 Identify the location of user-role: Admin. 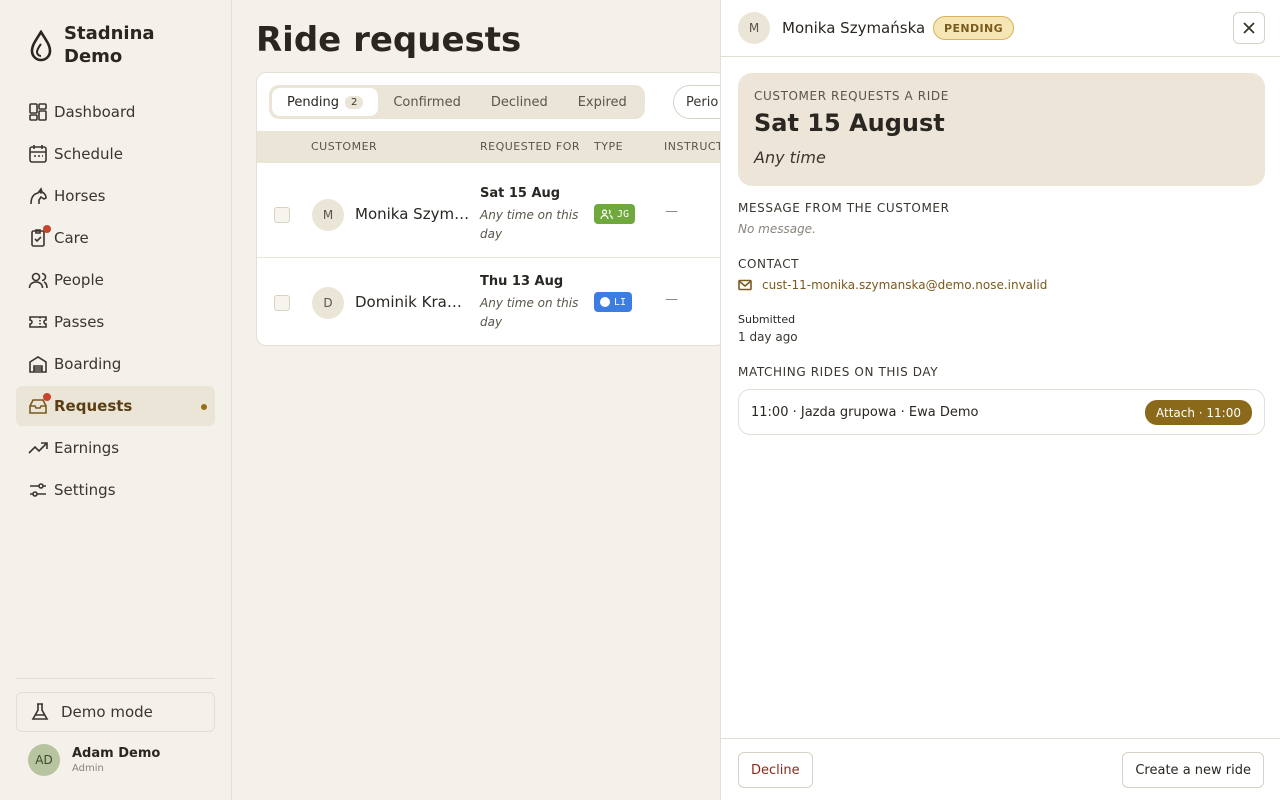
(88, 768).